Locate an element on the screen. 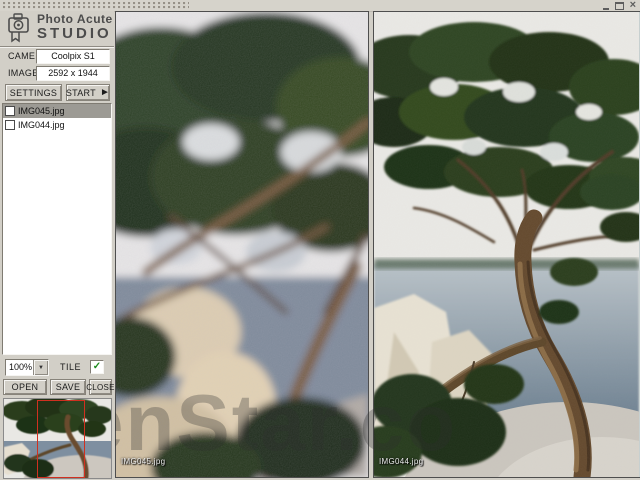 Image resolution: width=640 pixels, height=480 pixels. image-label: IMAGE is located at coordinates (23, 73).